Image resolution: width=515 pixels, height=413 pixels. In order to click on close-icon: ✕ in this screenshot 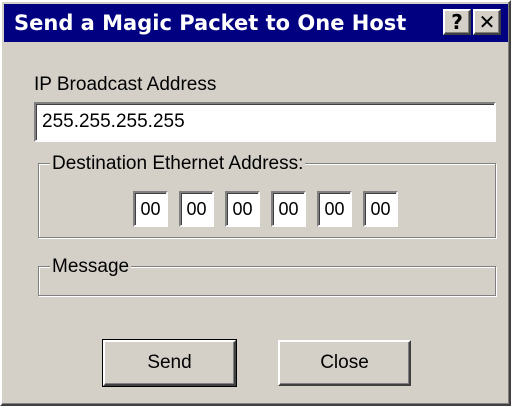, I will do `click(487, 22)`.